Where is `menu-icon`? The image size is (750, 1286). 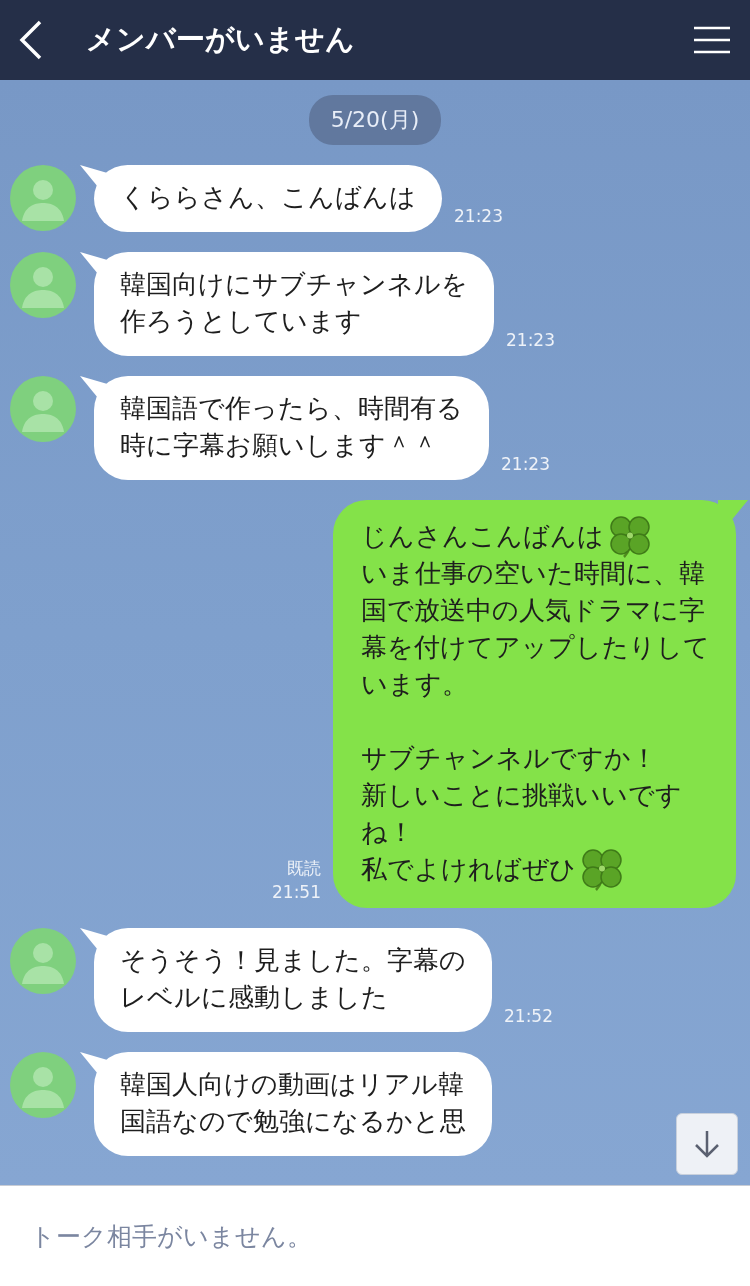 menu-icon is located at coordinates (712, 40).